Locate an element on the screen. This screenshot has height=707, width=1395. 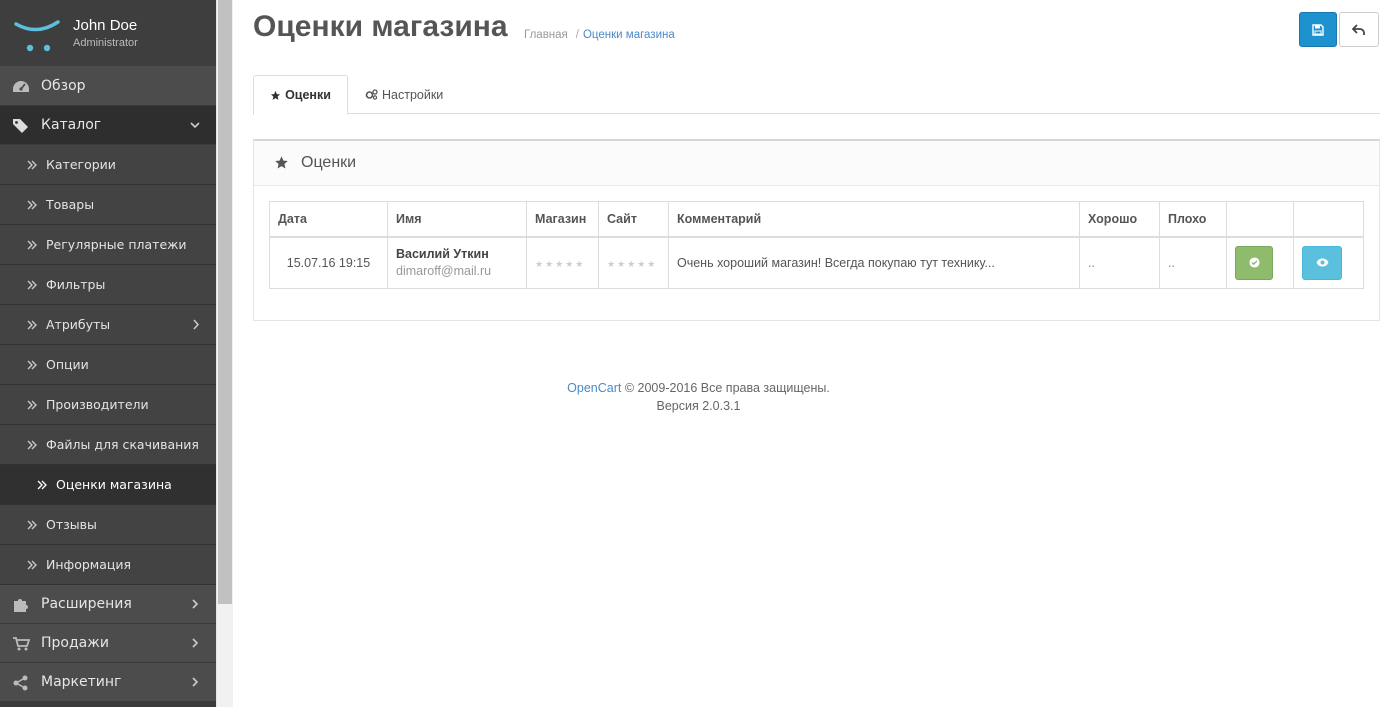
sidebar-item-label: Регулярные платежи is located at coordinates (116, 244).